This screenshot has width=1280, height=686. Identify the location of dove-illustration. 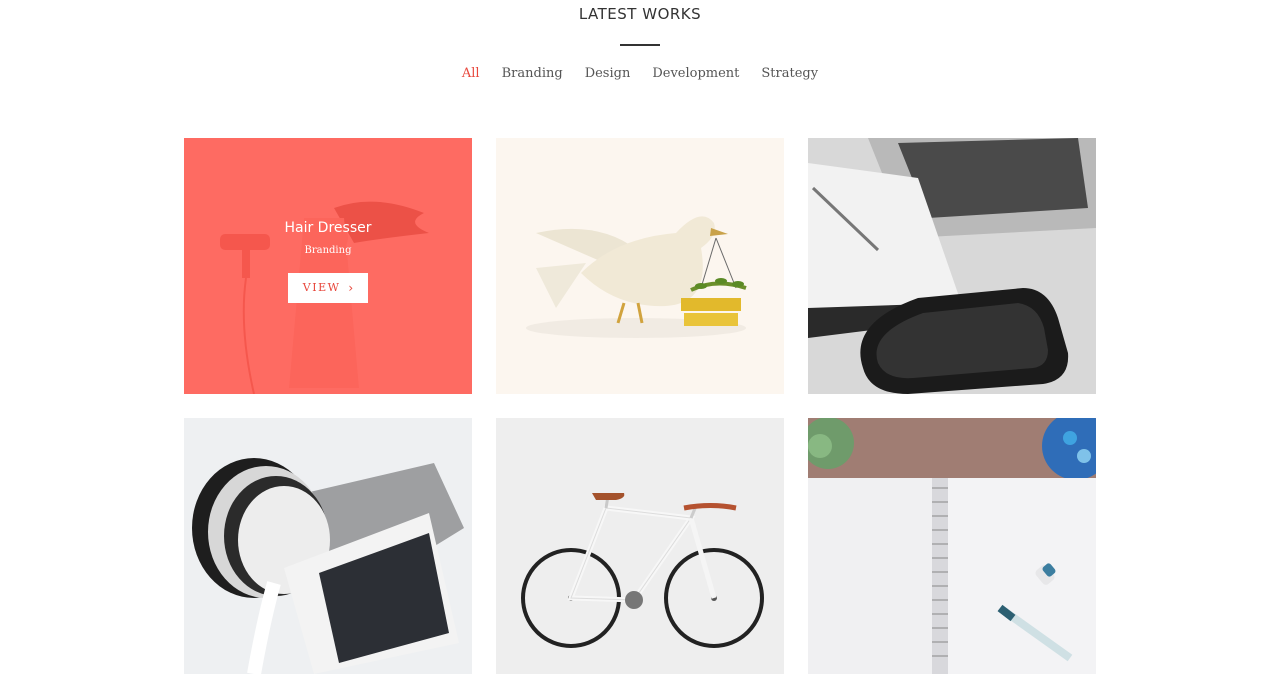
(640, 266).